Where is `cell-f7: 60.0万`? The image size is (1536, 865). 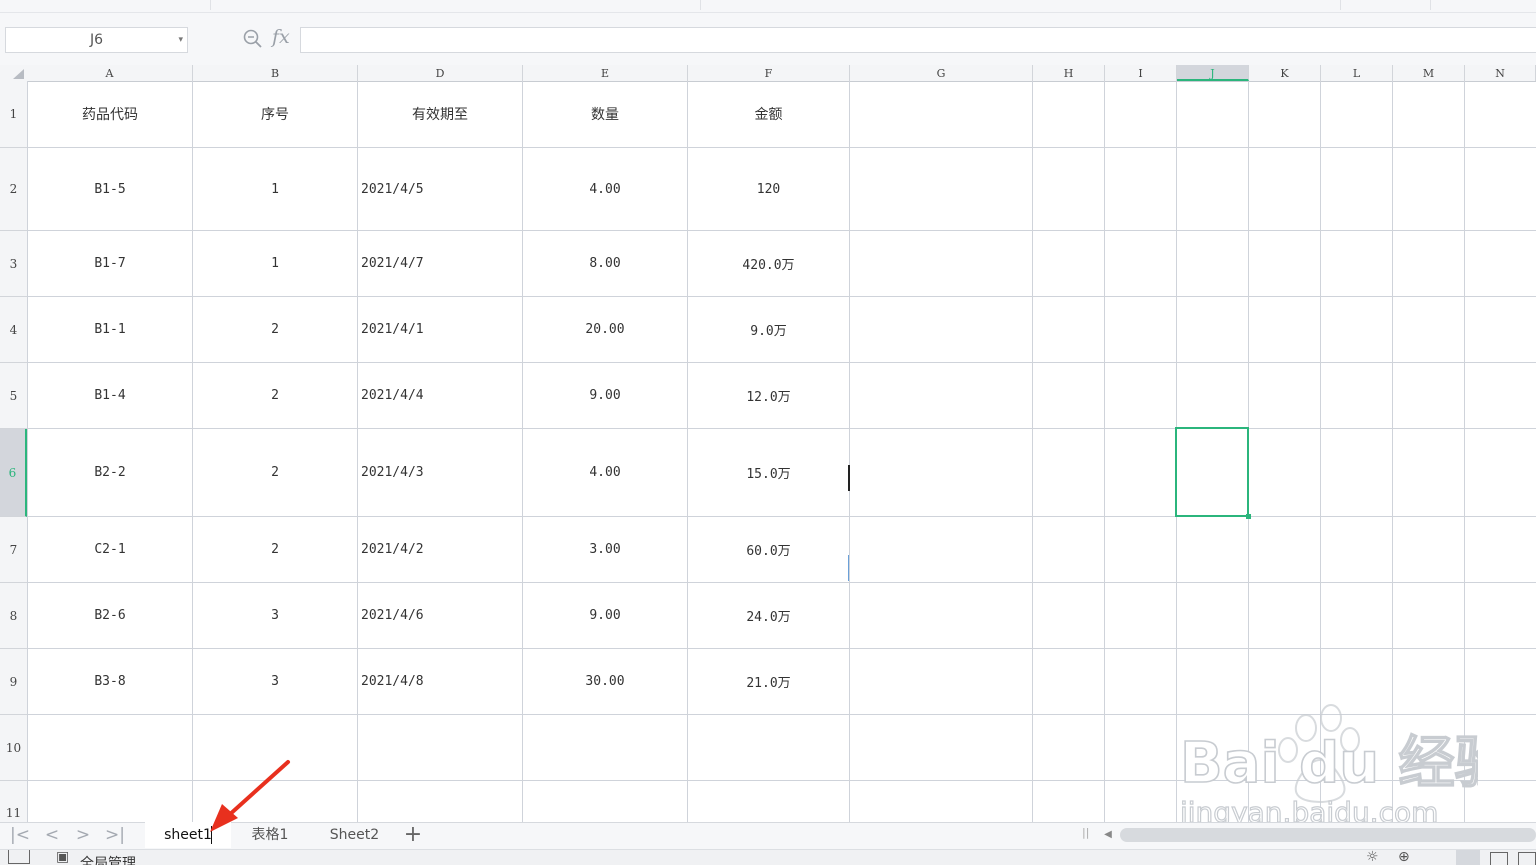 cell-f7: 60.0万 is located at coordinates (768, 549).